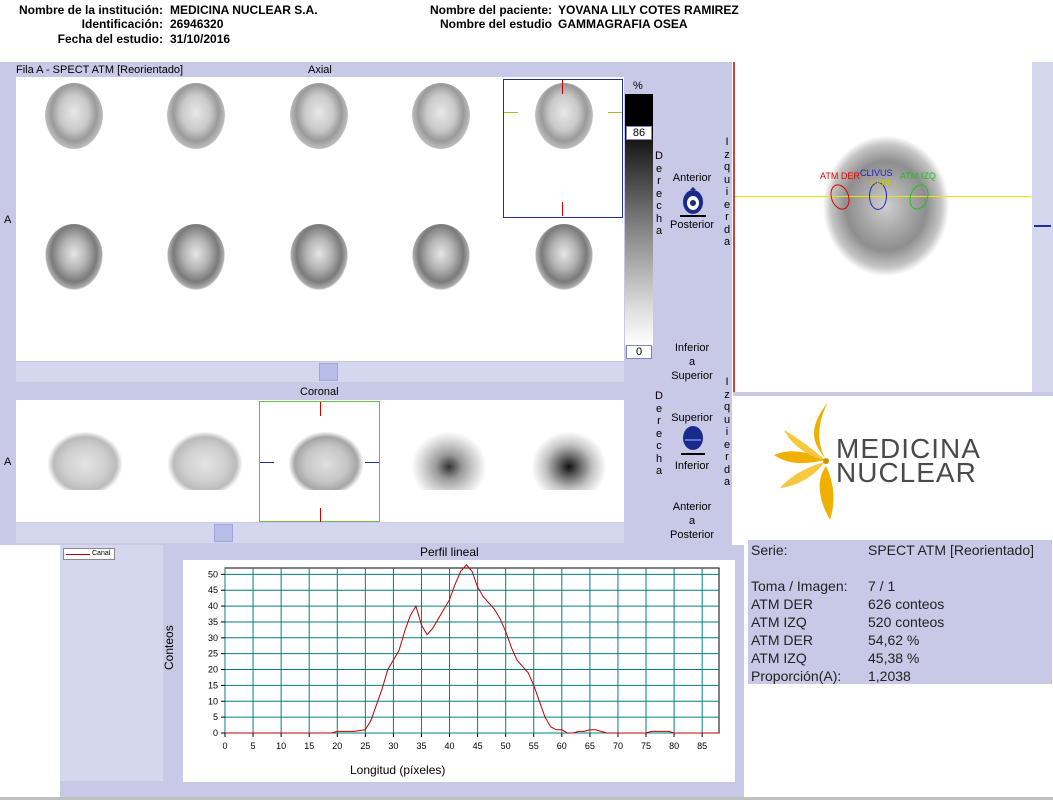 This screenshot has width=1053, height=800. I want to click on result-label-1: Toma / Imagen:, so click(799, 586).